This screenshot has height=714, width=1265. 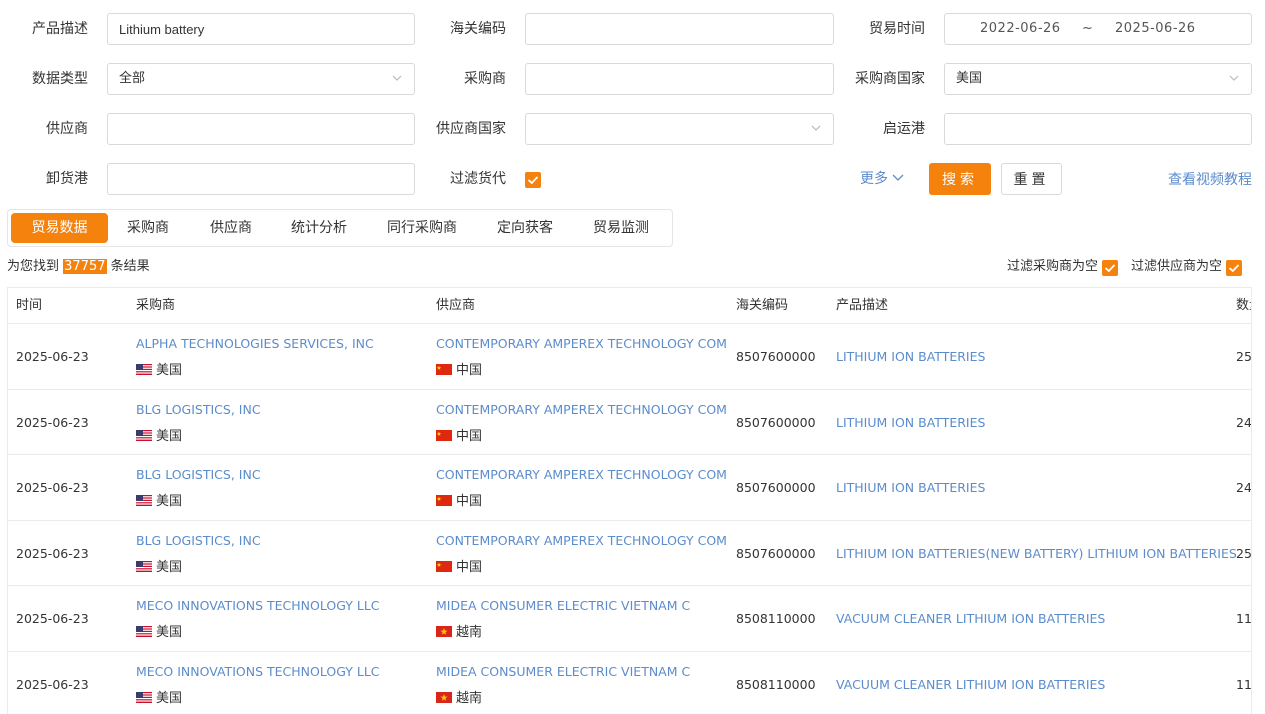 I want to click on hs-code-label: 海关编码, so click(x=478, y=29).